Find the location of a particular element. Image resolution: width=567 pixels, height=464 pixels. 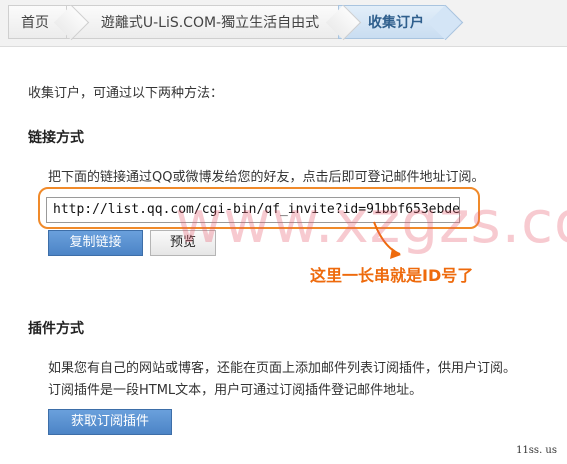

breadcrumb-site: 遊離式U-LiS.COM-獨立生活自由式 is located at coordinates (205, 22).